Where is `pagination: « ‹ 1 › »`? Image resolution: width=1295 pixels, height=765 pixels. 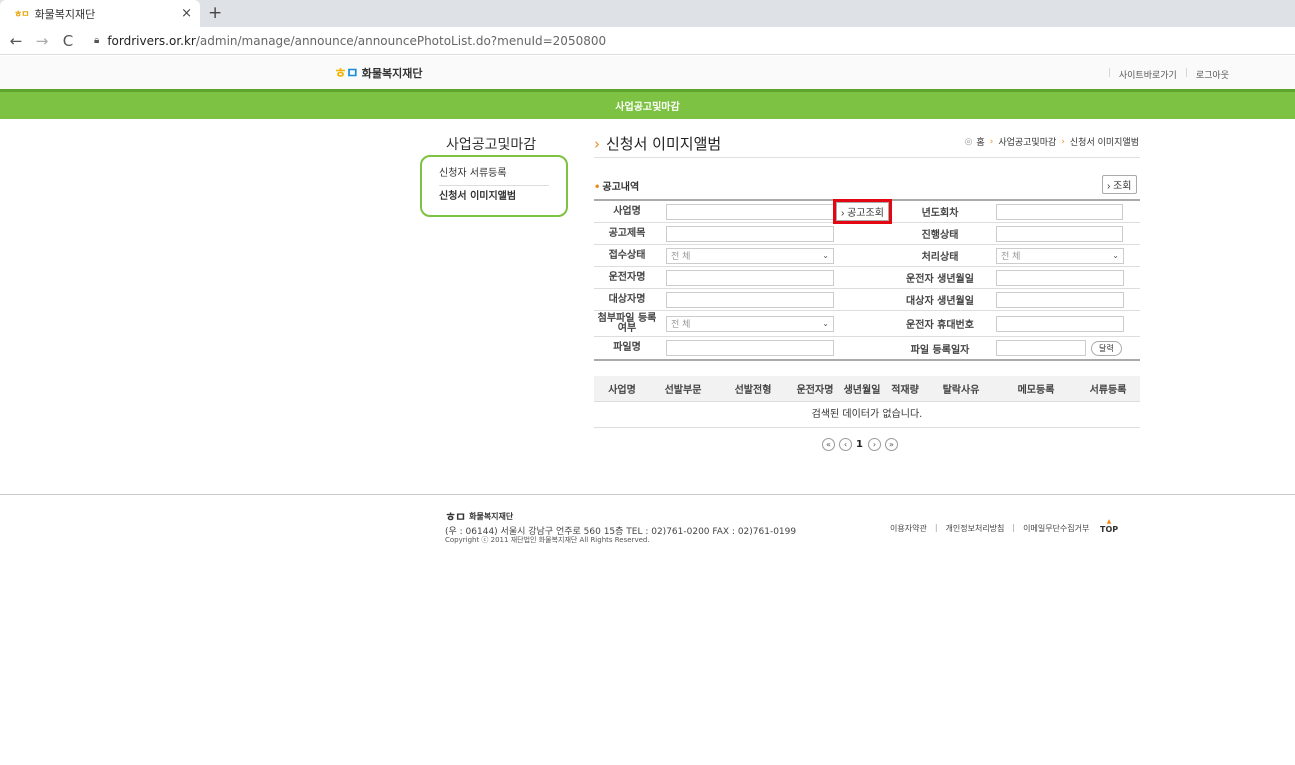 pagination: « ‹ 1 › » is located at coordinates (862, 444).